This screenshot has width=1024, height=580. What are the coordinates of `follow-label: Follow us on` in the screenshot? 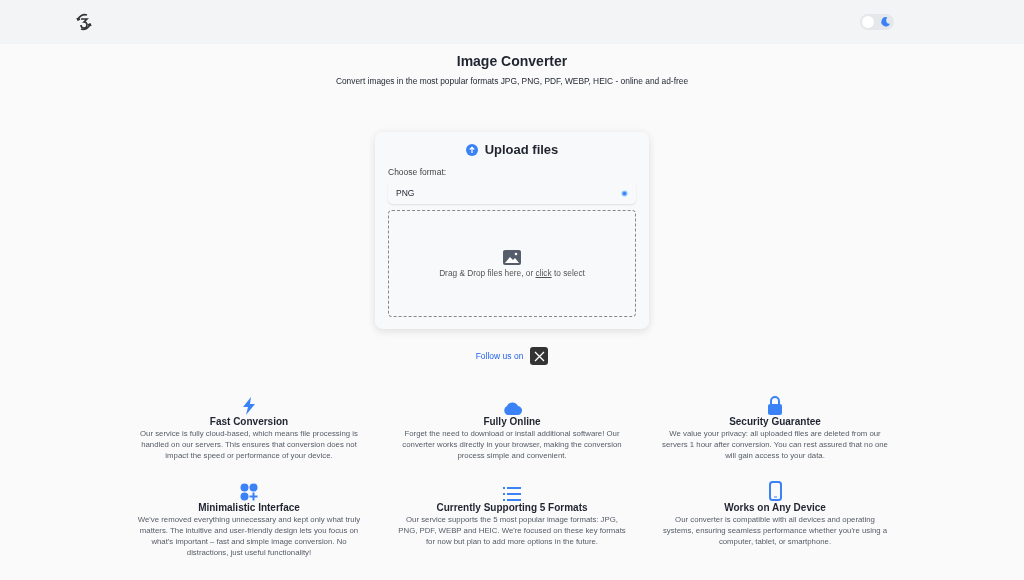 It's located at (499, 356).